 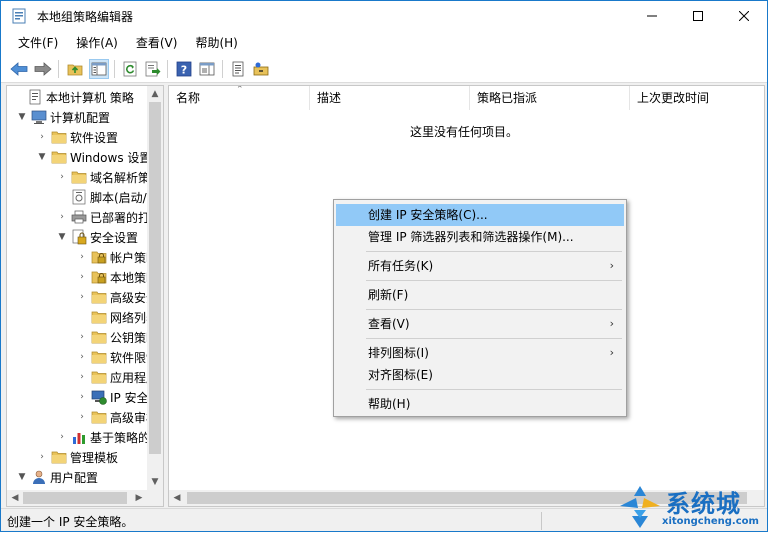 I want to click on up-level-button, so click(x=75, y=69).